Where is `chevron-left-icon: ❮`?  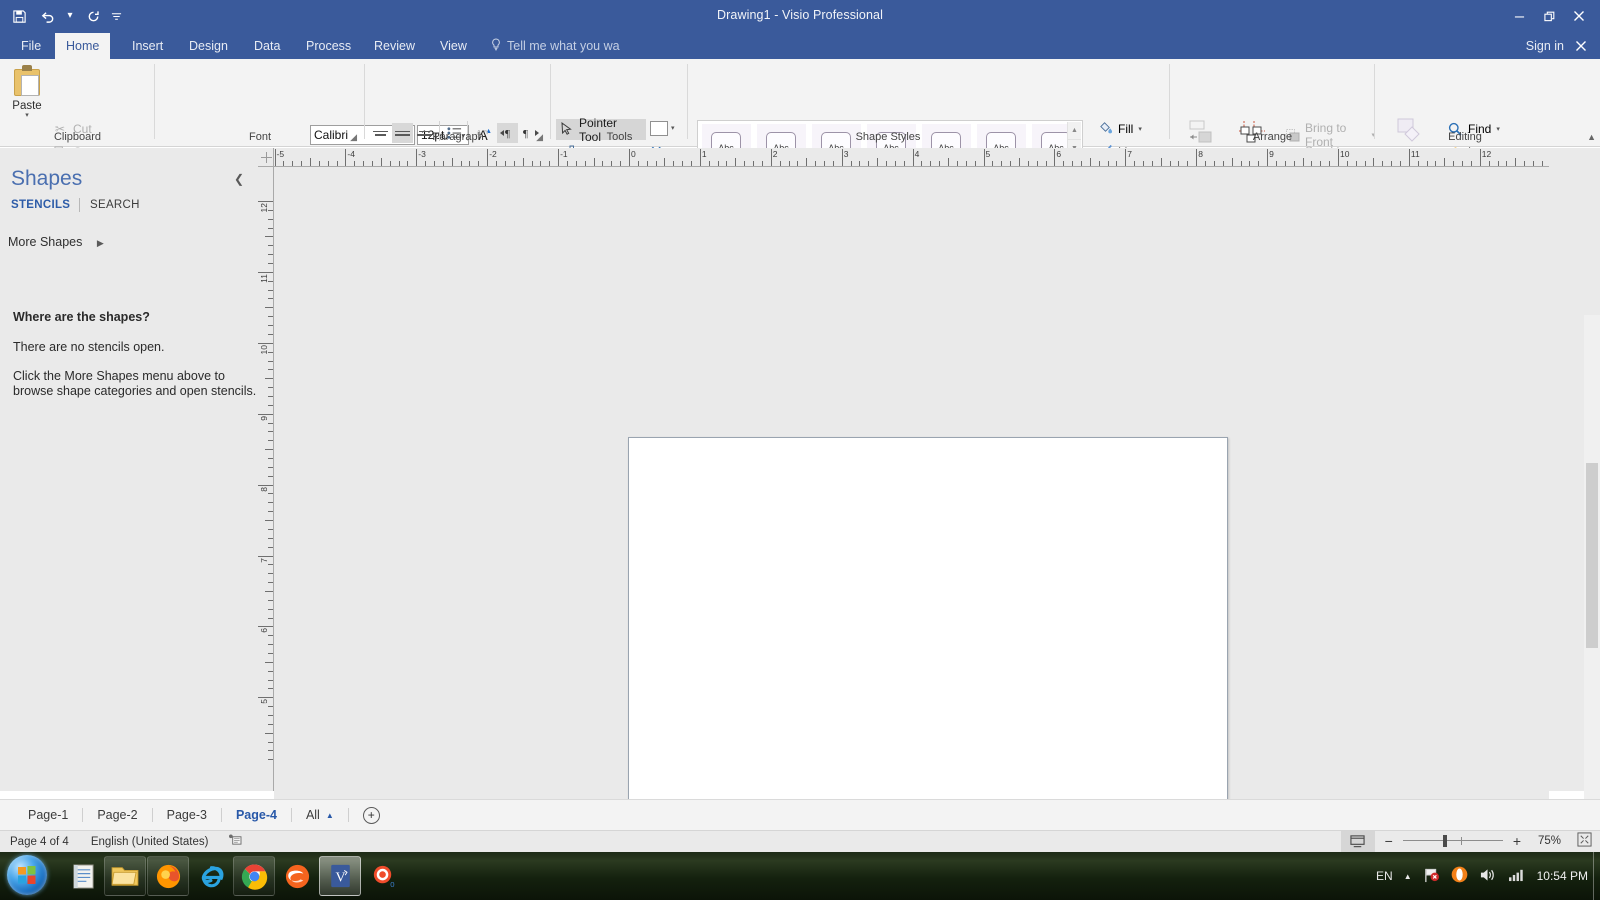
chevron-left-icon: ❮ is located at coordinates (239, 179).